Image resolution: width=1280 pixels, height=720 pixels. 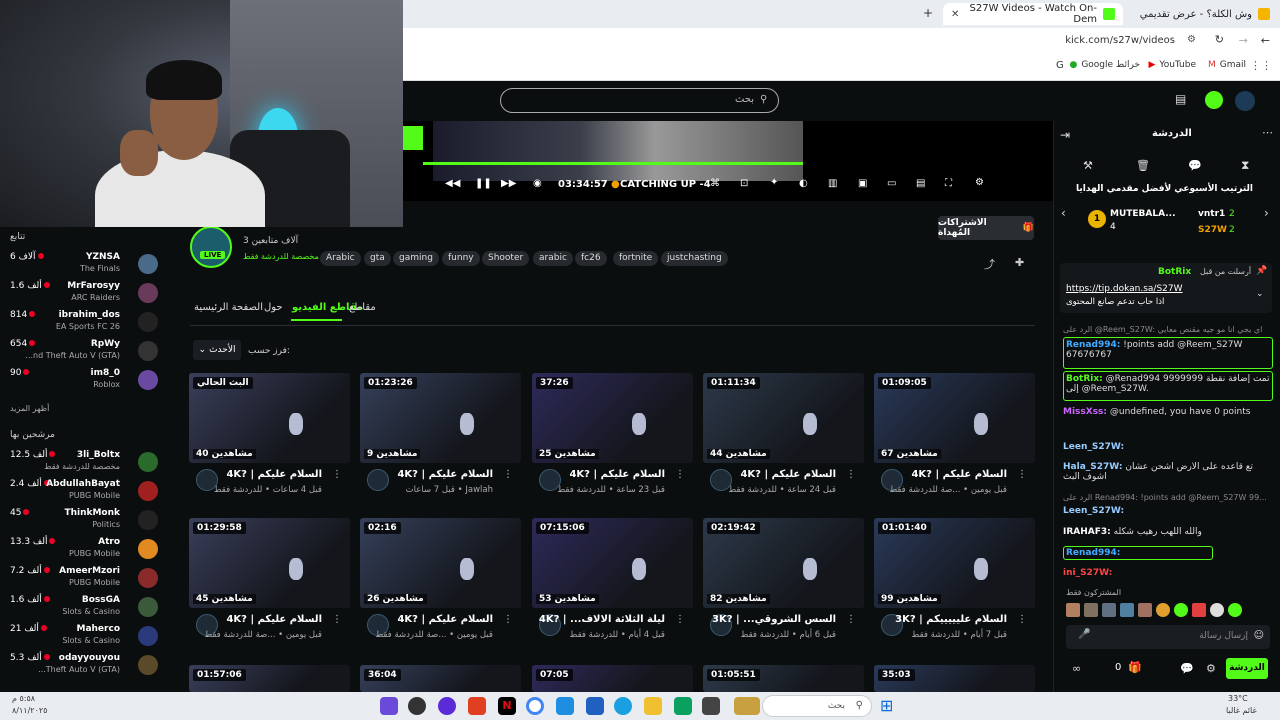 I want to click on emoji-icon: ☺, so click(x=1259, y=635).